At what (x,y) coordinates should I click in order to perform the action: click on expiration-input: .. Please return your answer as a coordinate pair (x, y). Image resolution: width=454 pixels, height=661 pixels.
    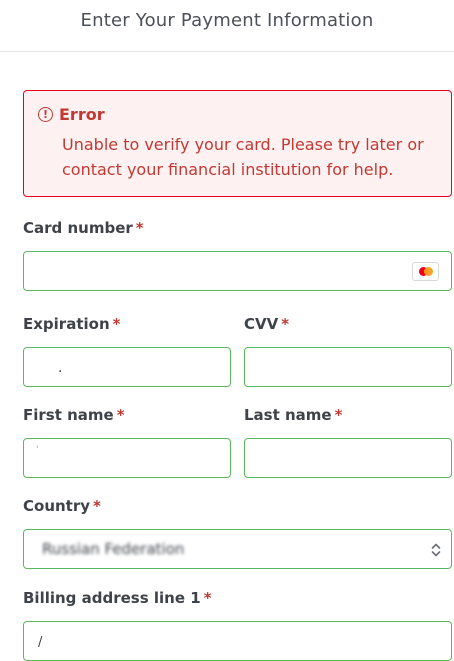
    Looking at the image, I should click on (127, 367).